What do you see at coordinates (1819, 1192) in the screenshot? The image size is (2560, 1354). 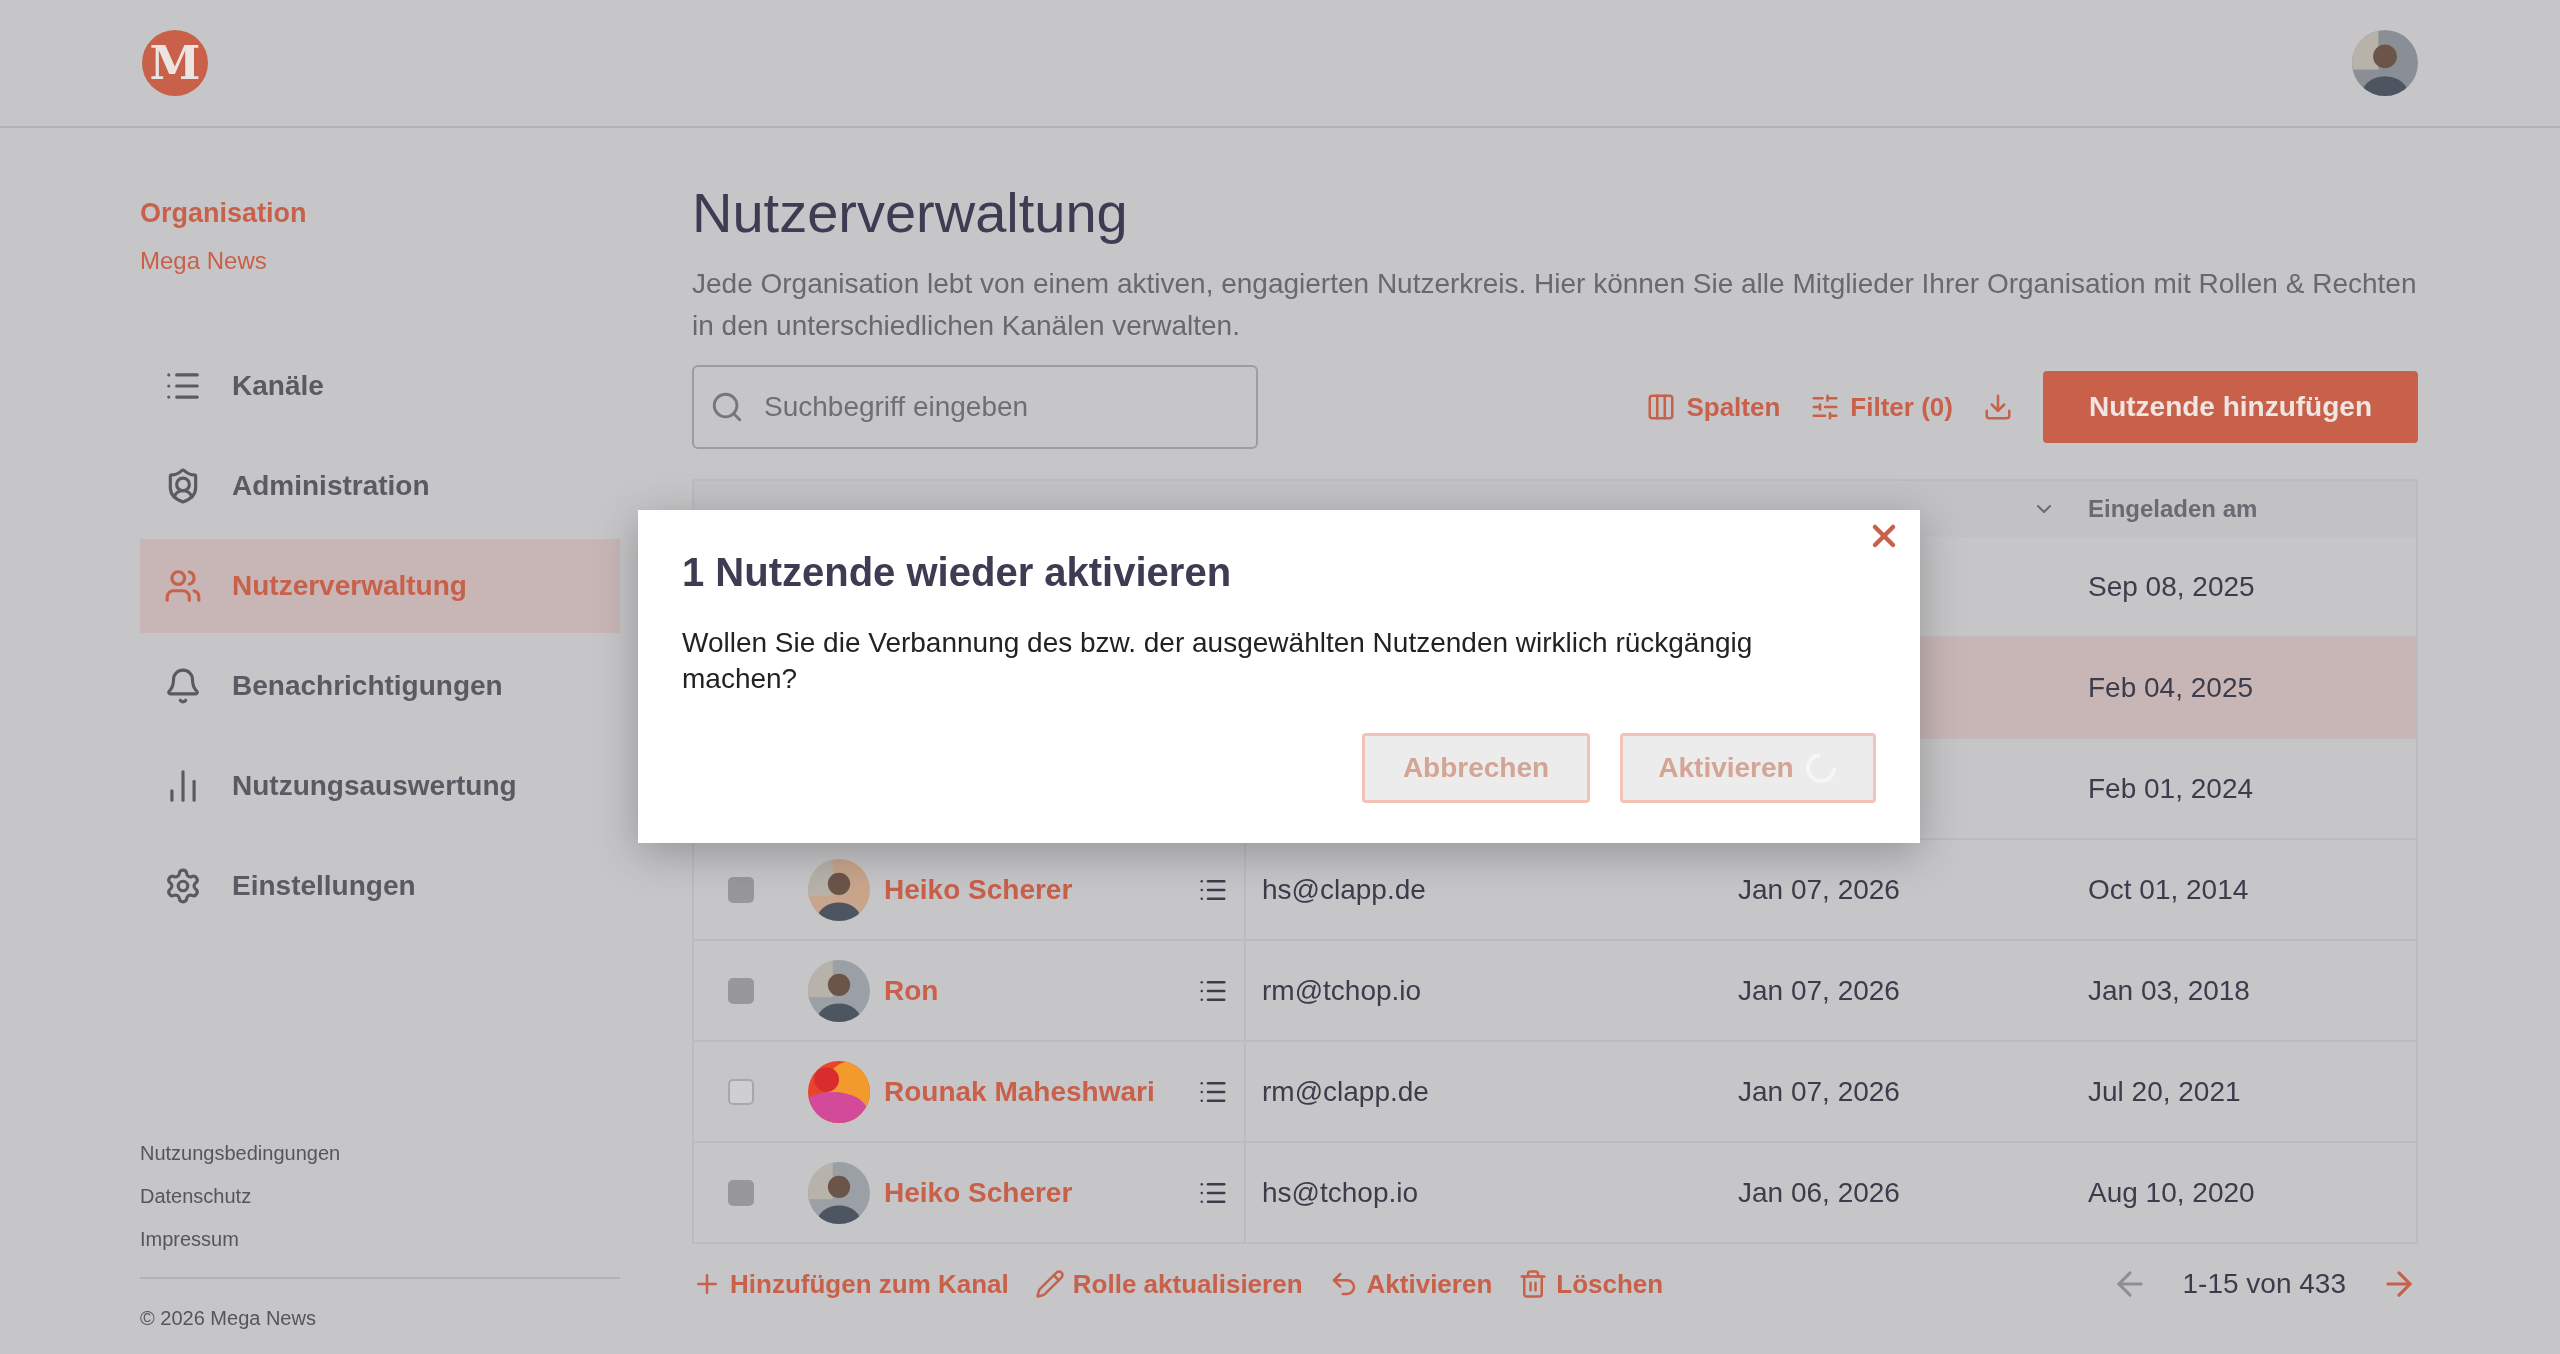 I see `date-cell: Jan 06, 2026` at bounding box center [1819, 1192].